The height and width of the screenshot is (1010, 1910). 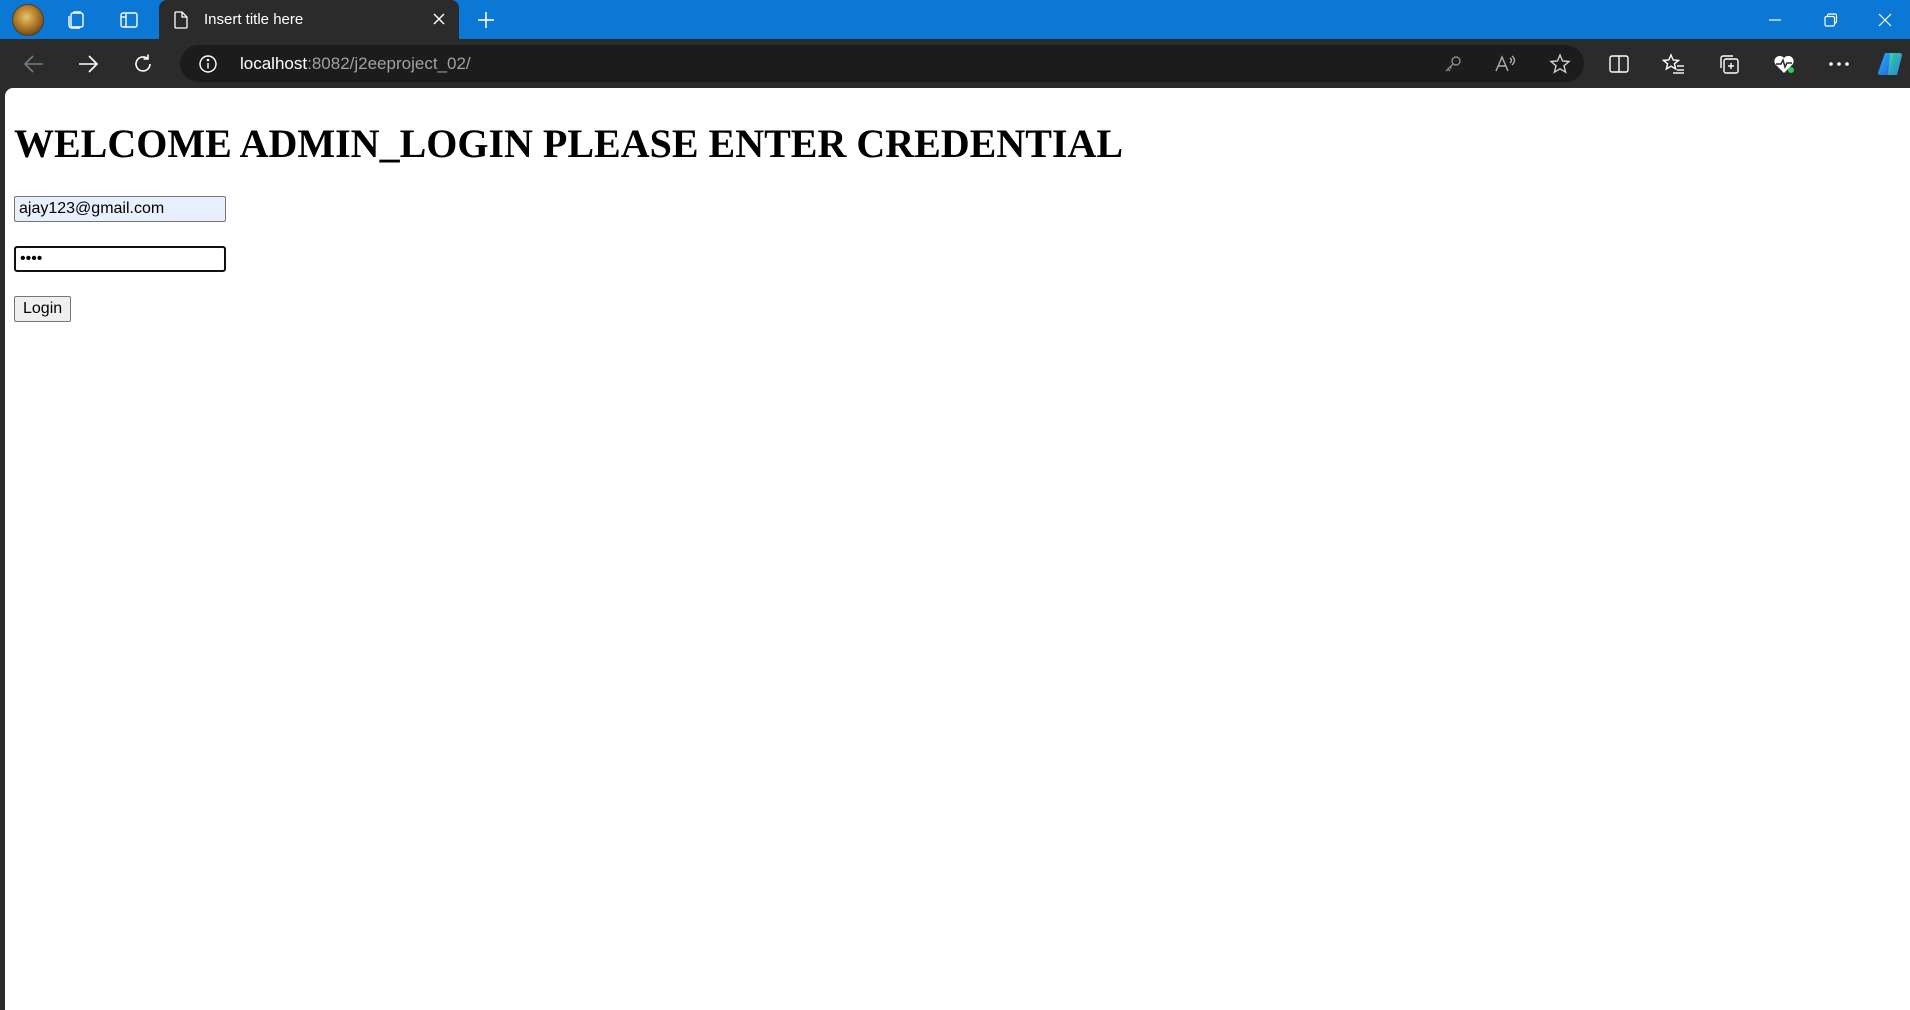 I want to click on minimize-icon, so click(x=1775, y=19).